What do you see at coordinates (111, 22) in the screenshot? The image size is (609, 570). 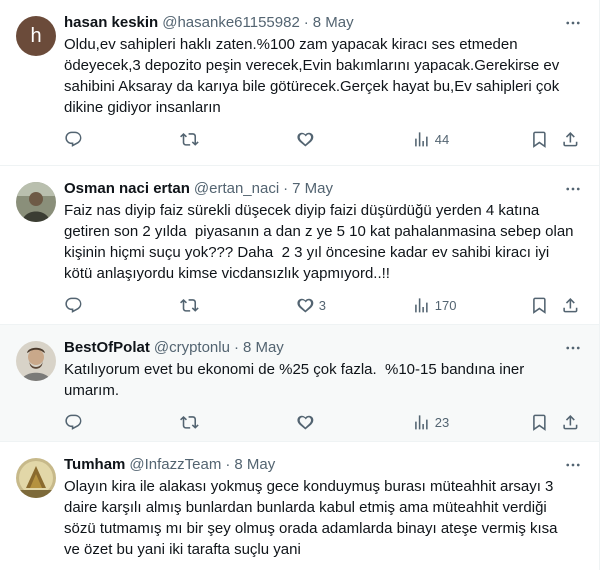 I see `author-name: hasan keskin` at bounding box center [111, 22].